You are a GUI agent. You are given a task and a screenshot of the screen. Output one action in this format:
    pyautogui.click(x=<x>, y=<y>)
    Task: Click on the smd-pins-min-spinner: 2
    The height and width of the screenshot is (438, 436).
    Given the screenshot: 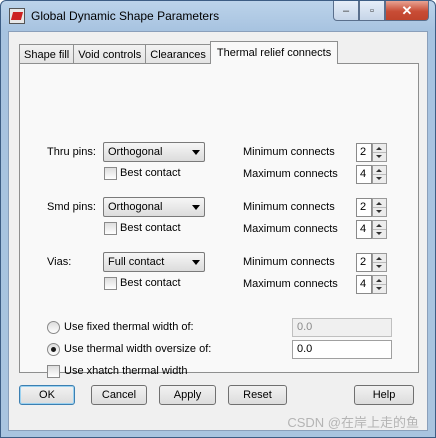 What is the action you would take?
    pyautogui.click(x=372, y=207)
    